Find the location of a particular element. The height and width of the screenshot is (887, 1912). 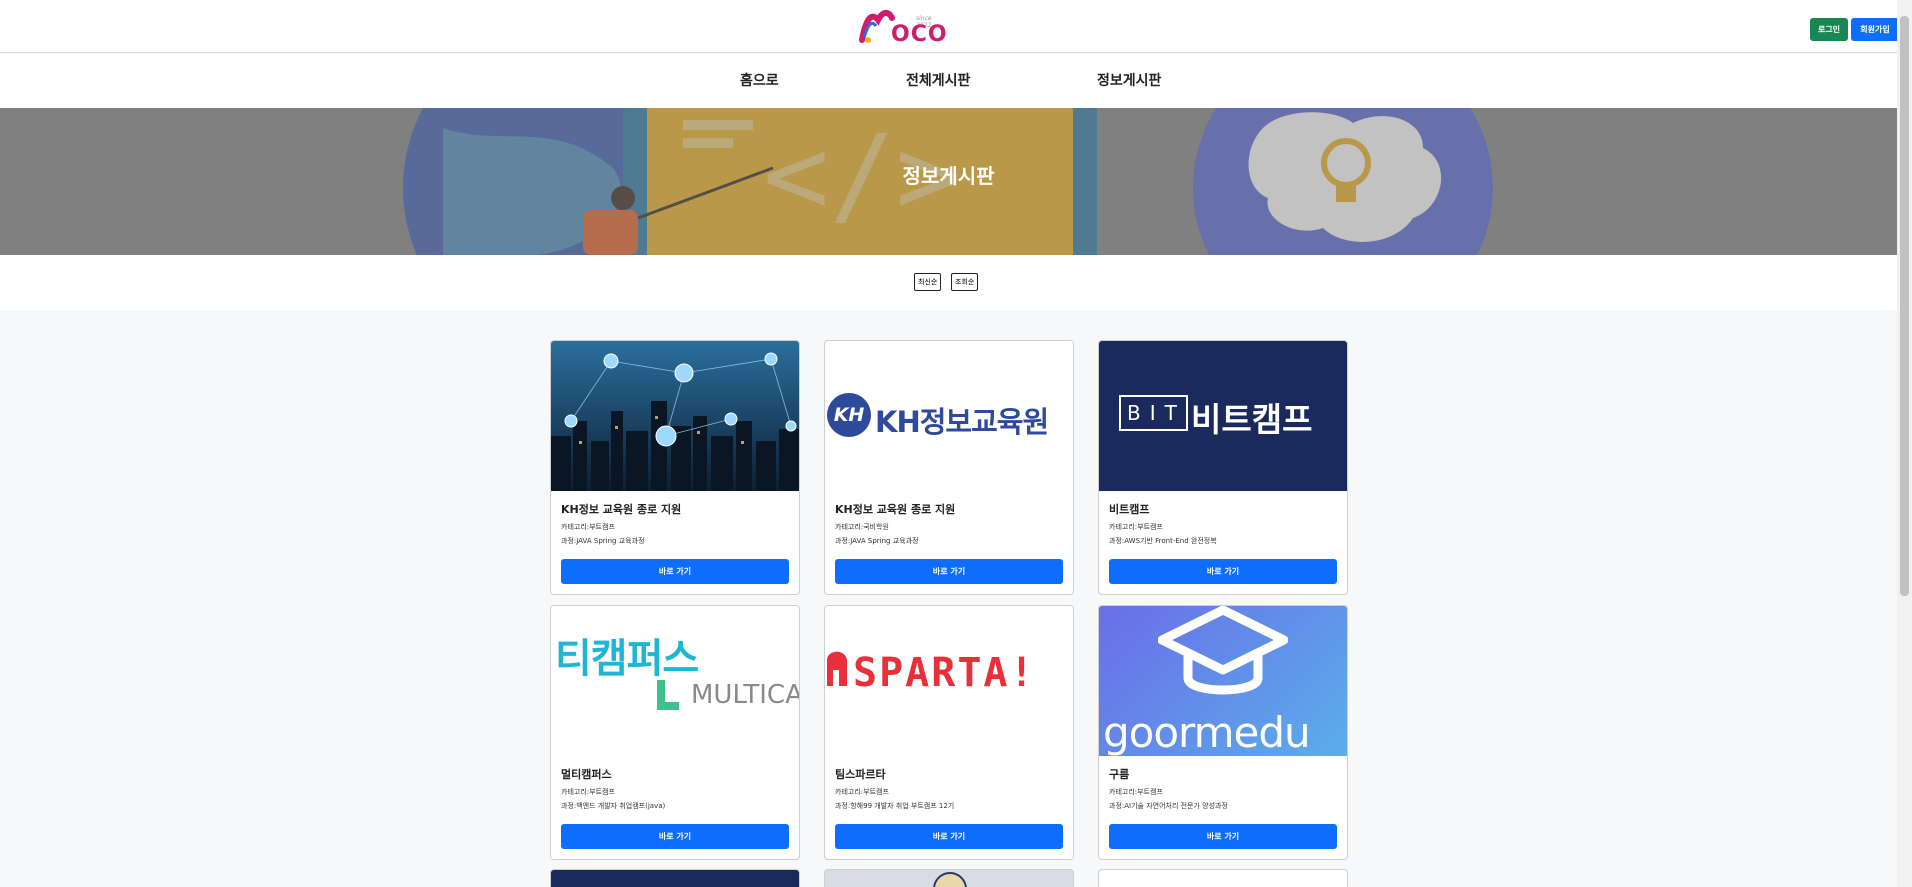

card-title: 멀티캠퍼스 is located at coordinates (586, 774).